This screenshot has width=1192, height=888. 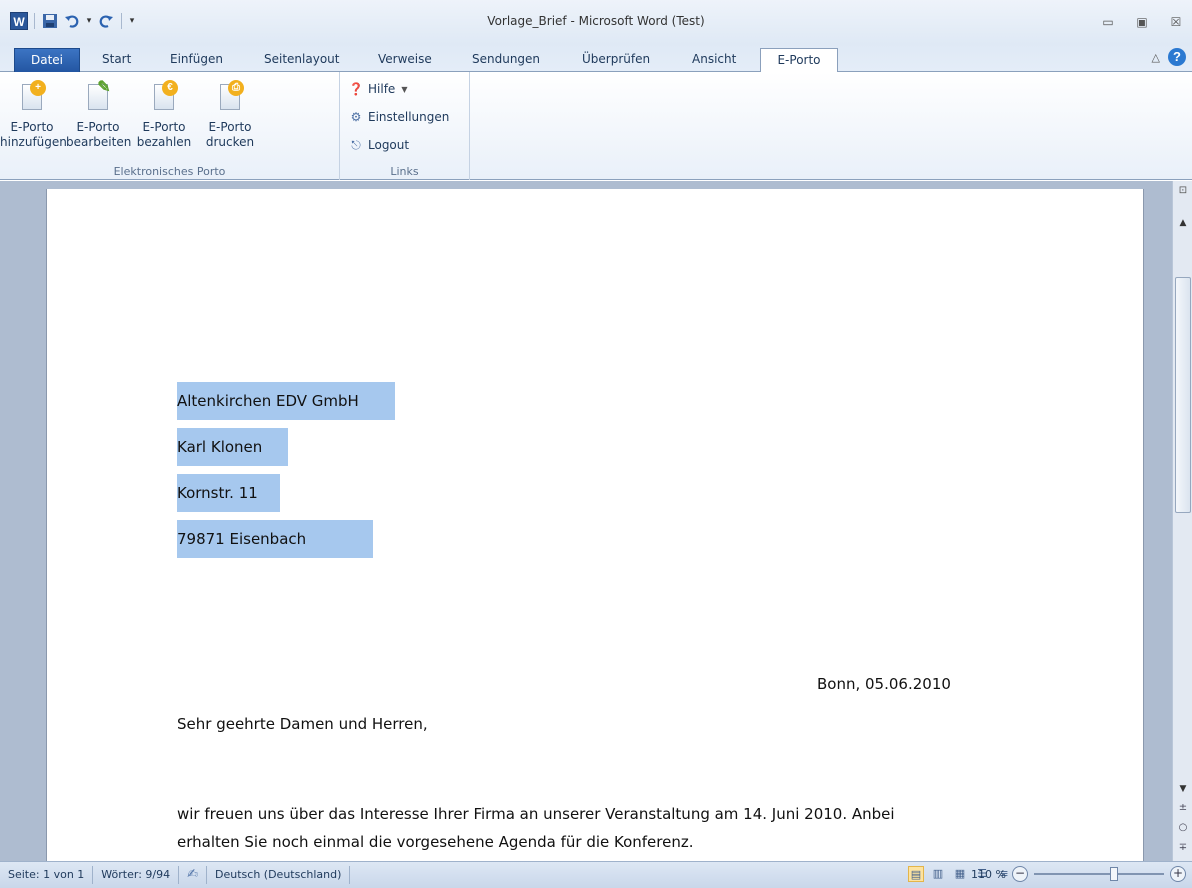 I want to click on minimize-button: ▭, so click(x=1108, y=22).